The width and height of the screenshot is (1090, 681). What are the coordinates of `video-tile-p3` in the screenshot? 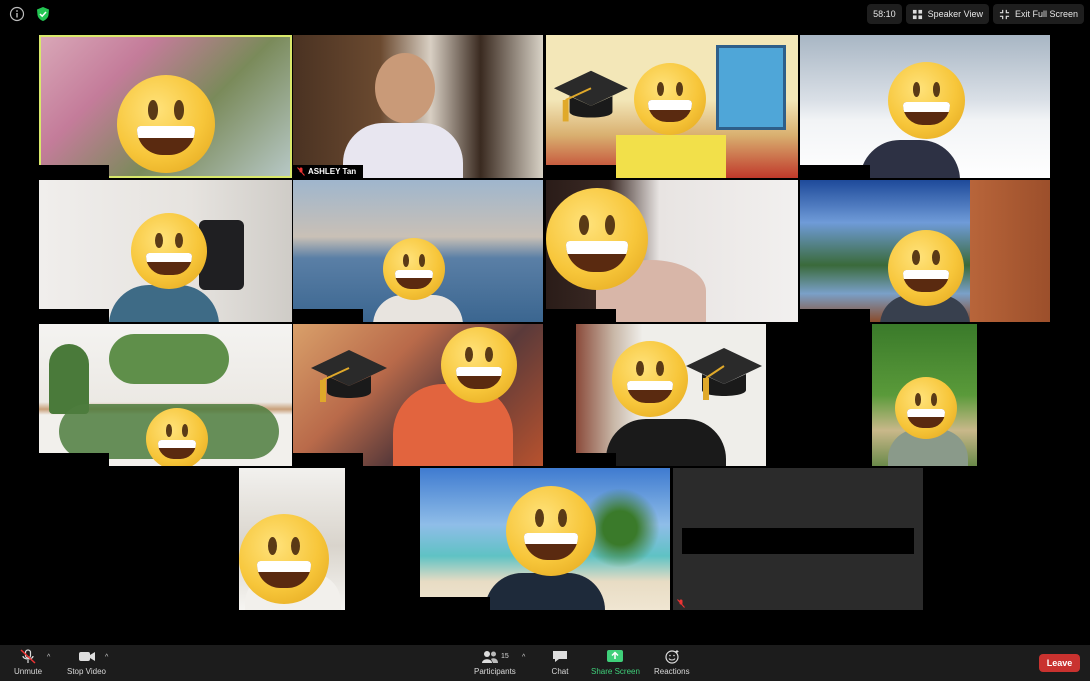 It's located at (672, 106).